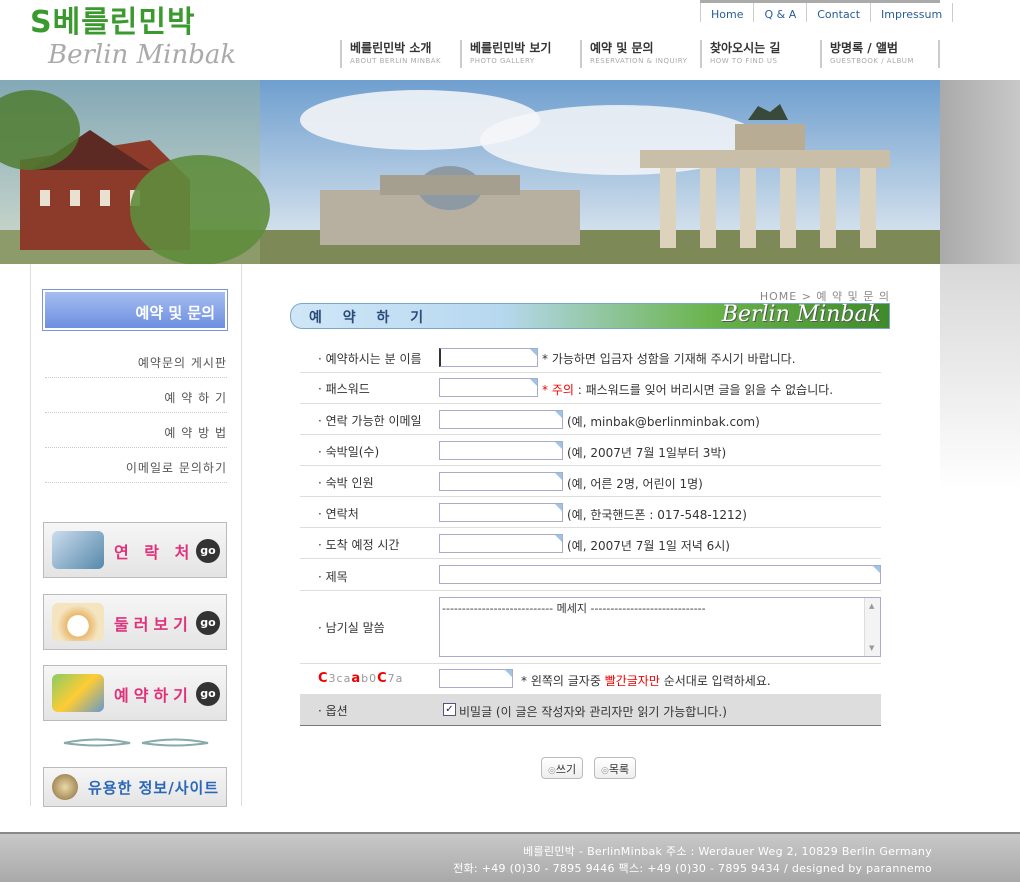 The image size is (1020, 882). I want to click on name-input, so click(488, 357).